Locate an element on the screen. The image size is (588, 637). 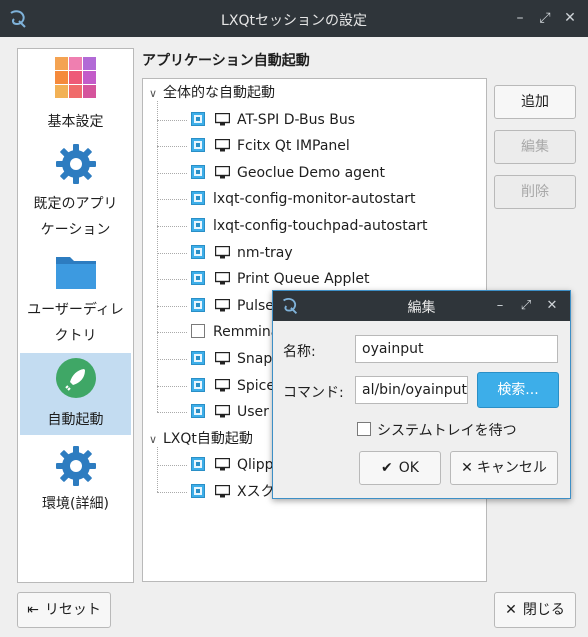
sidebar-item-environment: 環境(詳細) is located at coordinates (75, 480).